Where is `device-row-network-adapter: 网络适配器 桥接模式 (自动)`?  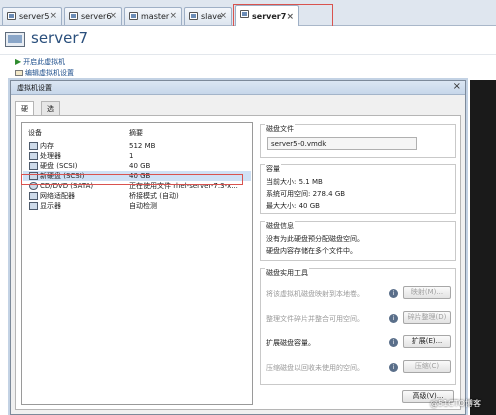
device-row-network-adapter: 网络适配器 桥接模式 (自动) is located at coordinates (137, 196).